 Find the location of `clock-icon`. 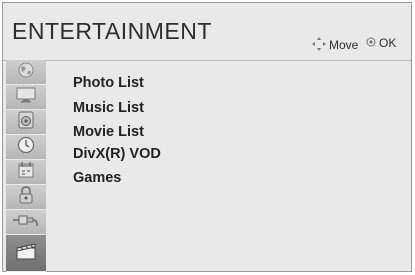

clock-icon is located at coordinates (26, 147).